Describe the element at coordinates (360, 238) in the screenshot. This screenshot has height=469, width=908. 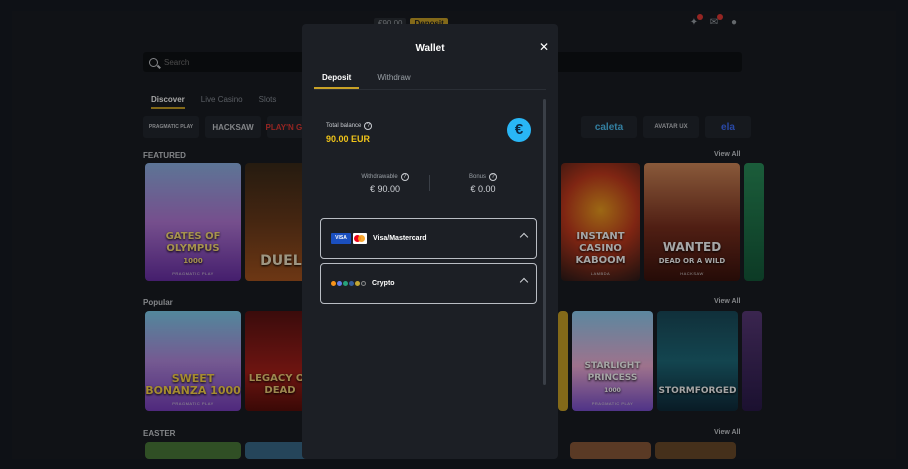
I see `mastercard-icon` at that location.